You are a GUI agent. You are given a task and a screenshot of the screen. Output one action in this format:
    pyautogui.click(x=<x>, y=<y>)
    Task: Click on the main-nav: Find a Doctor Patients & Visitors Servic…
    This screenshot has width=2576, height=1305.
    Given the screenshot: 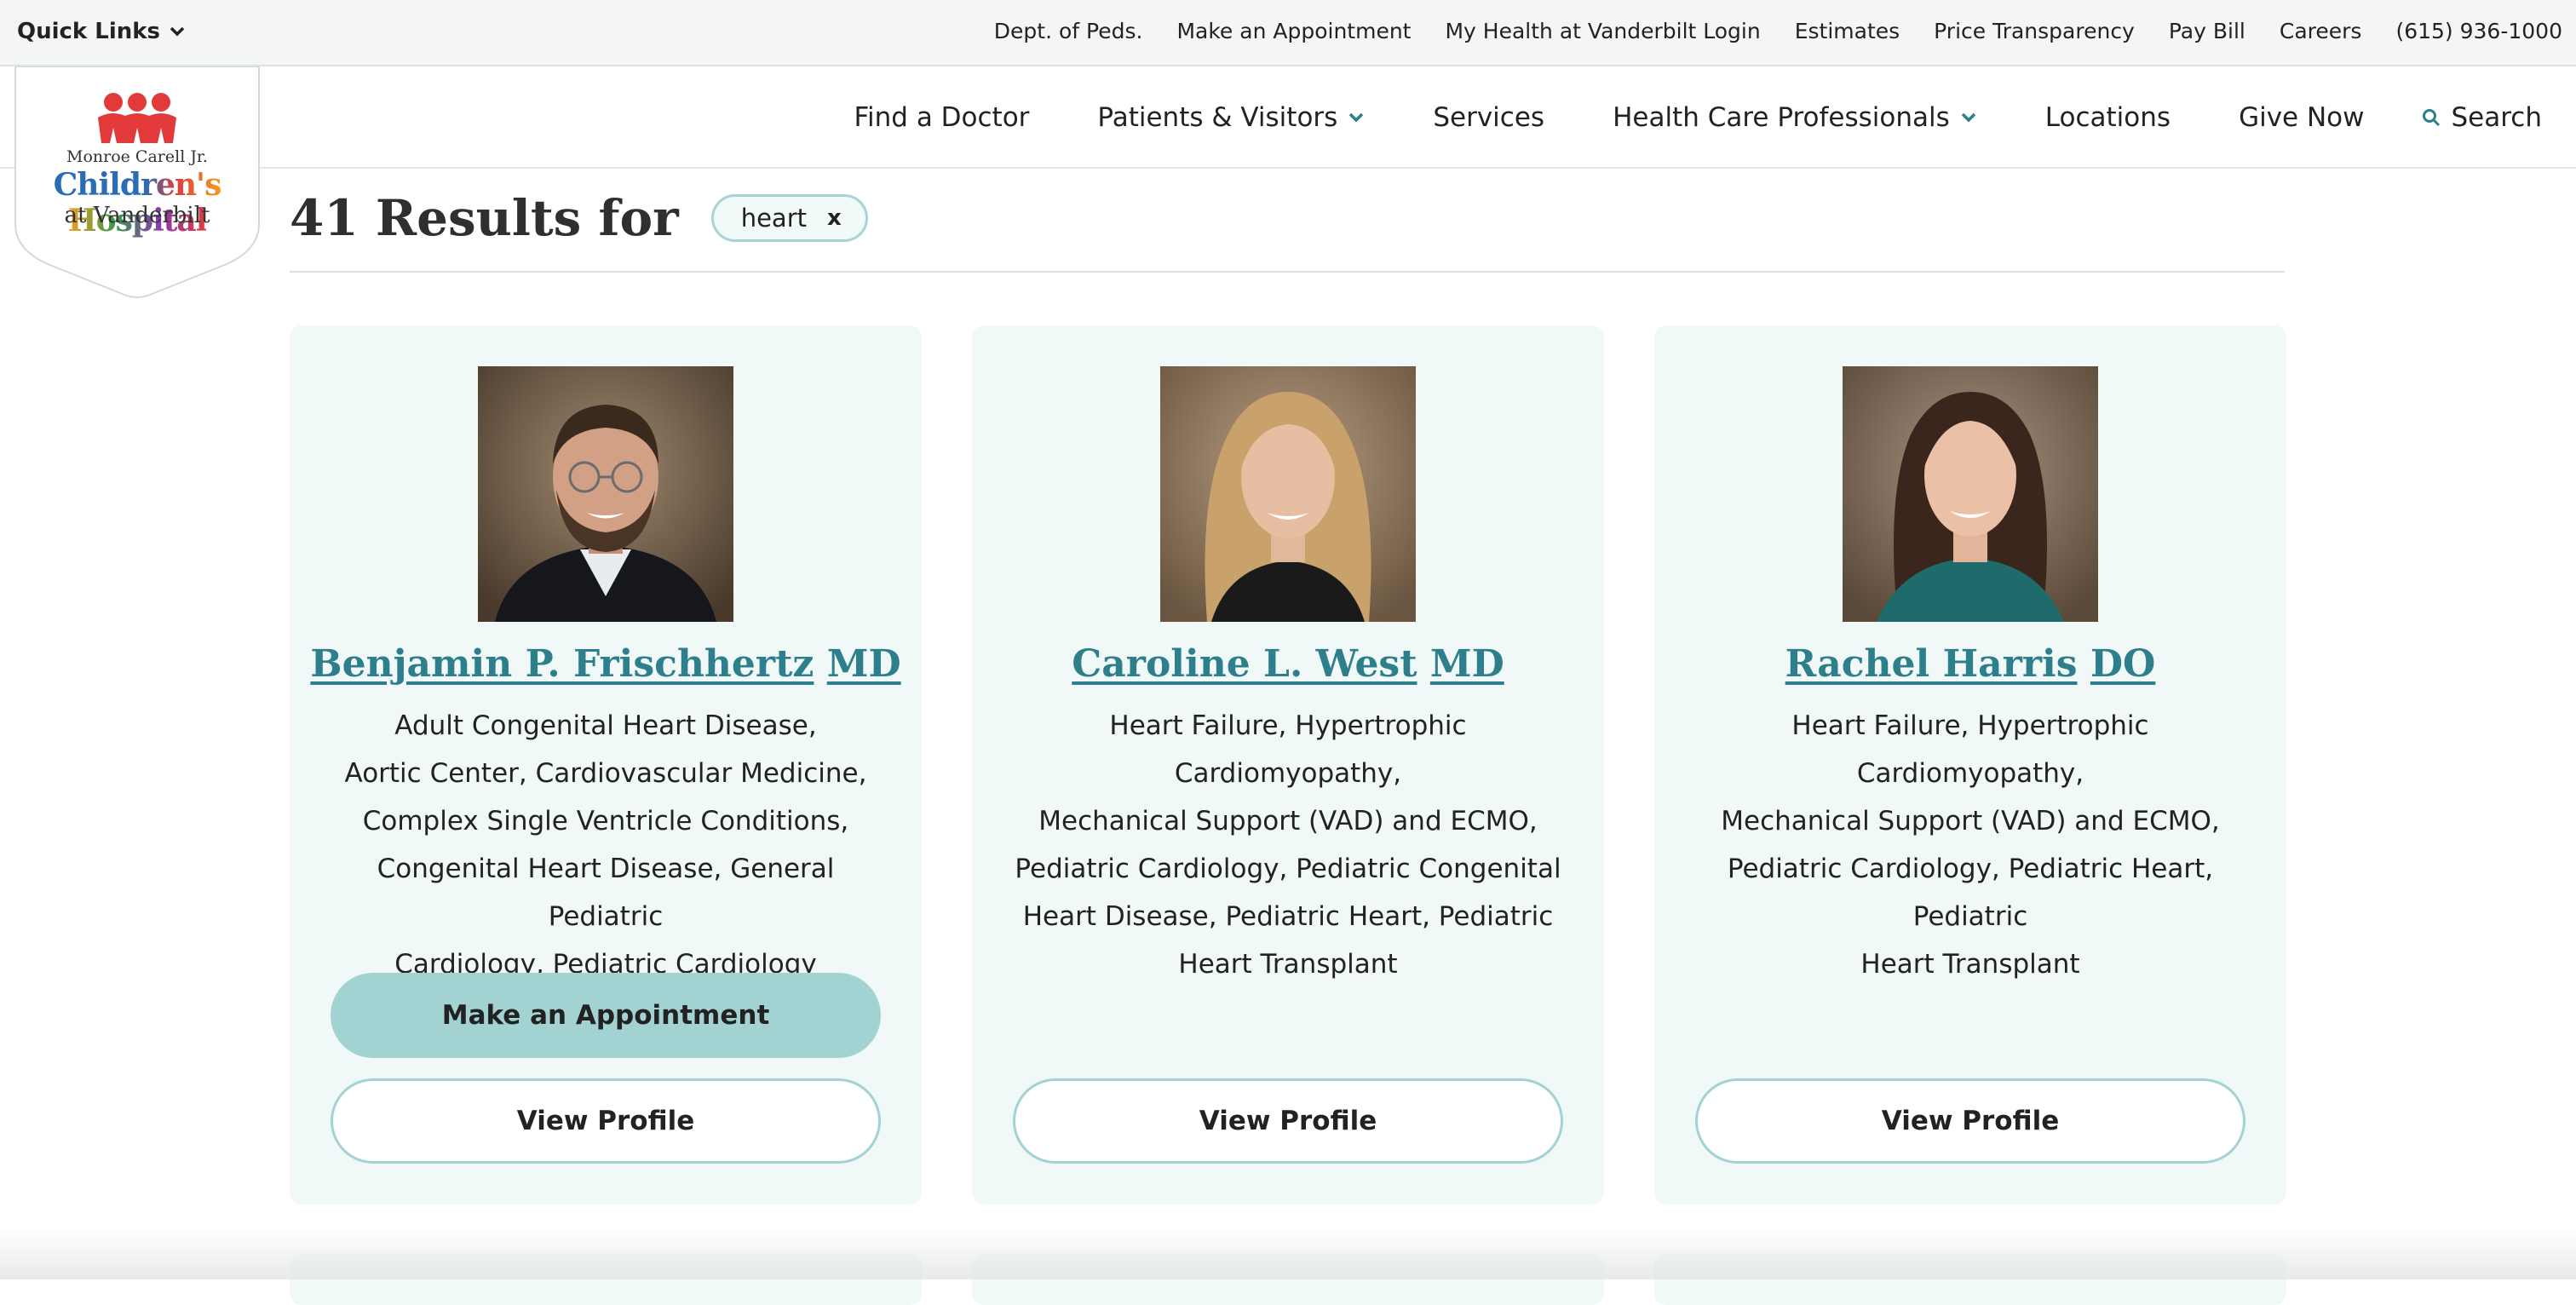 What is the action you would take?
    pyautogui.click(x=1288, y=117)
    